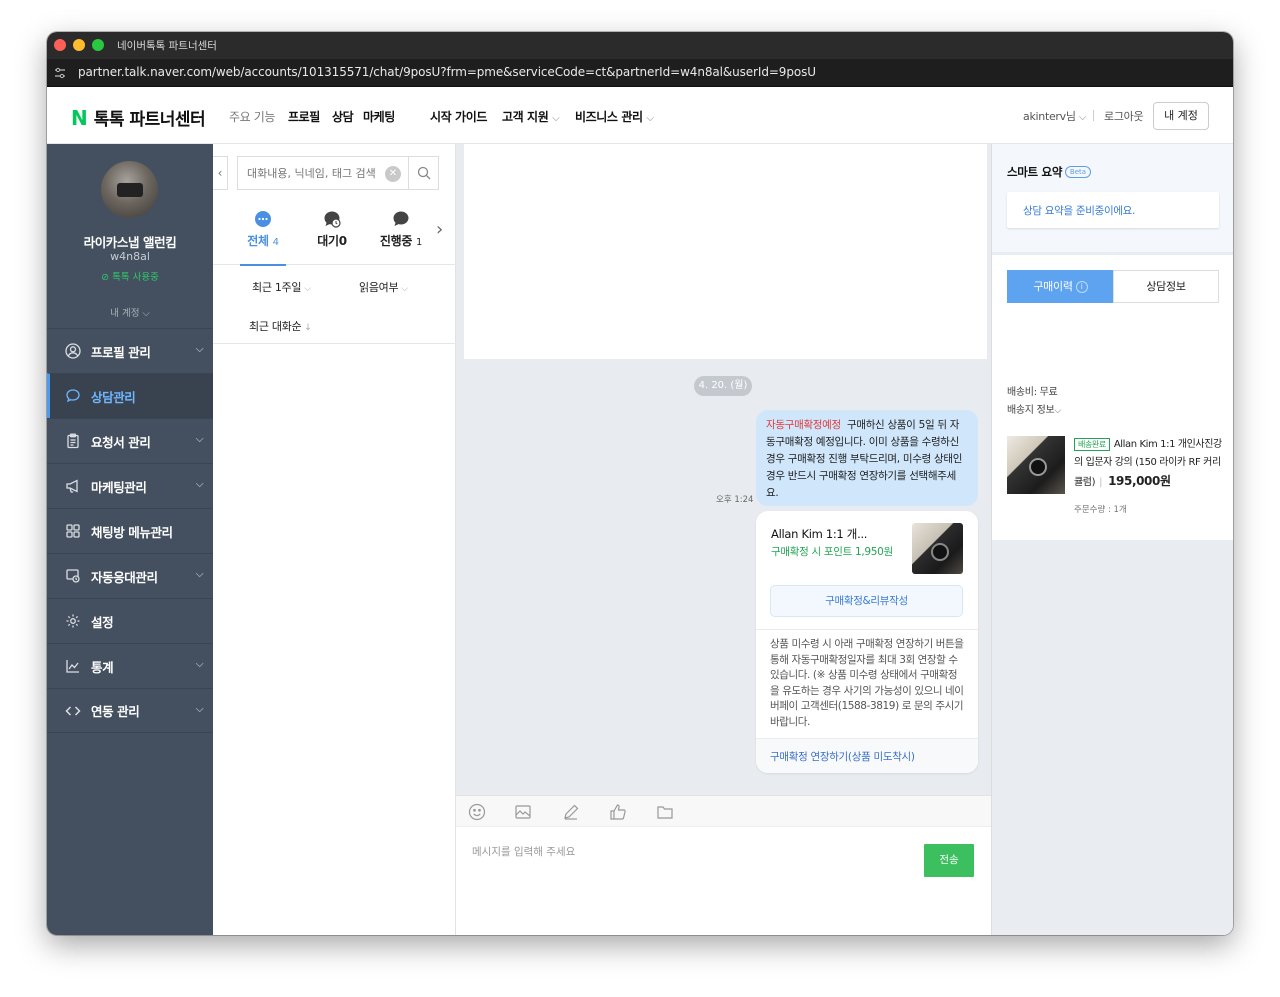  I want to click on shipping-info-toggle: 배송지 정보⌵, so click(1034, 408).